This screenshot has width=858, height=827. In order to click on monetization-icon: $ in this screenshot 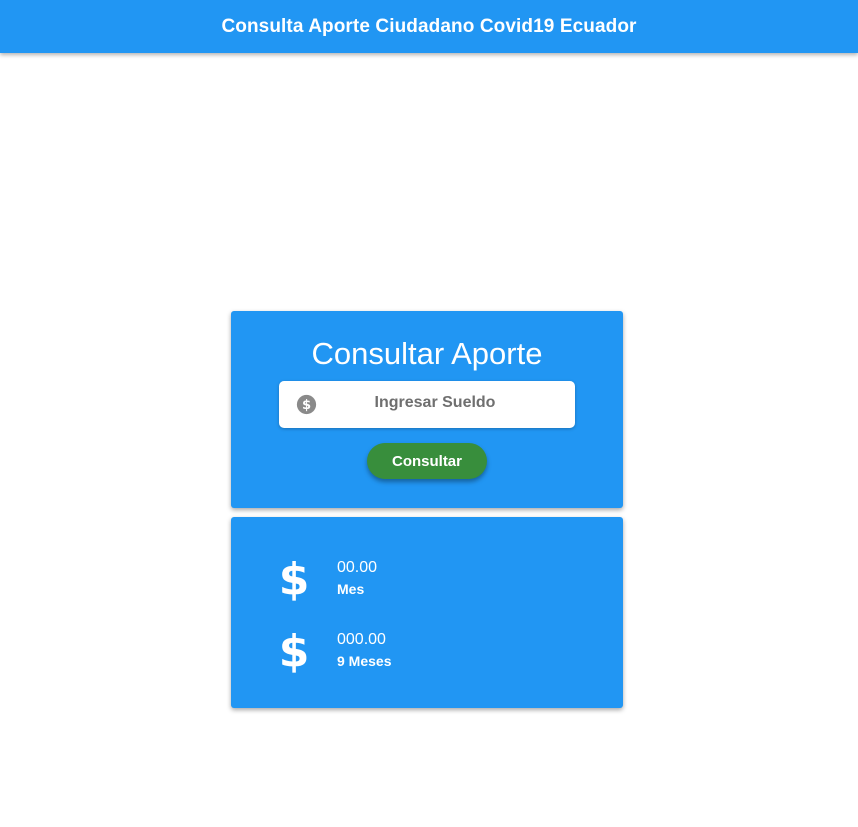, I will do `click(306, 404)`.